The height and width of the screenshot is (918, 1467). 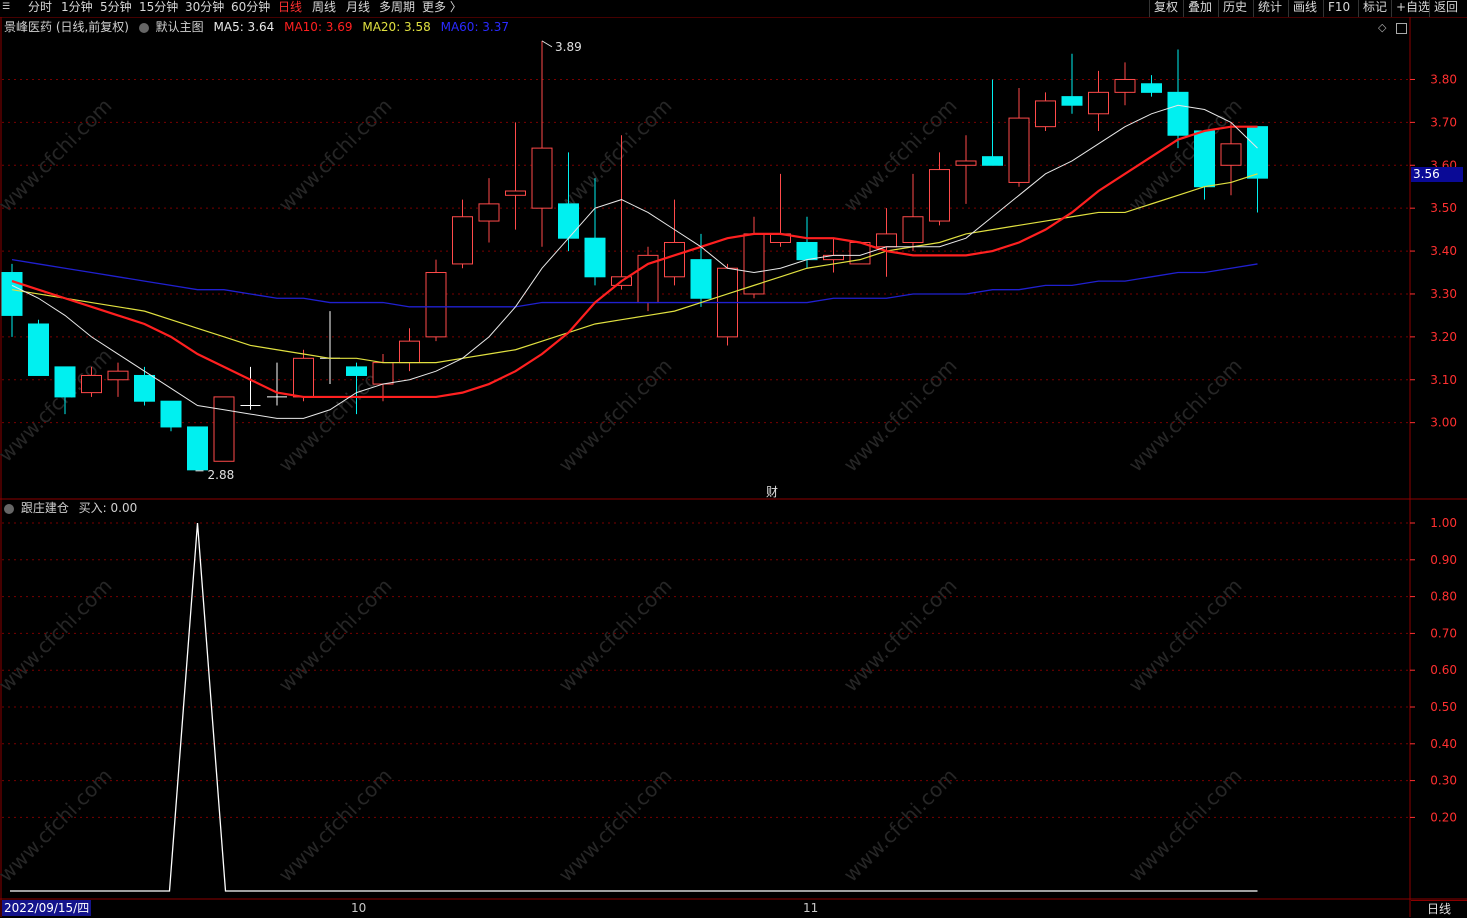 What do you see at coordinates (547, 44) in the screenshot?
I see `high-marker-pointer` at bounding box center [547, 44].